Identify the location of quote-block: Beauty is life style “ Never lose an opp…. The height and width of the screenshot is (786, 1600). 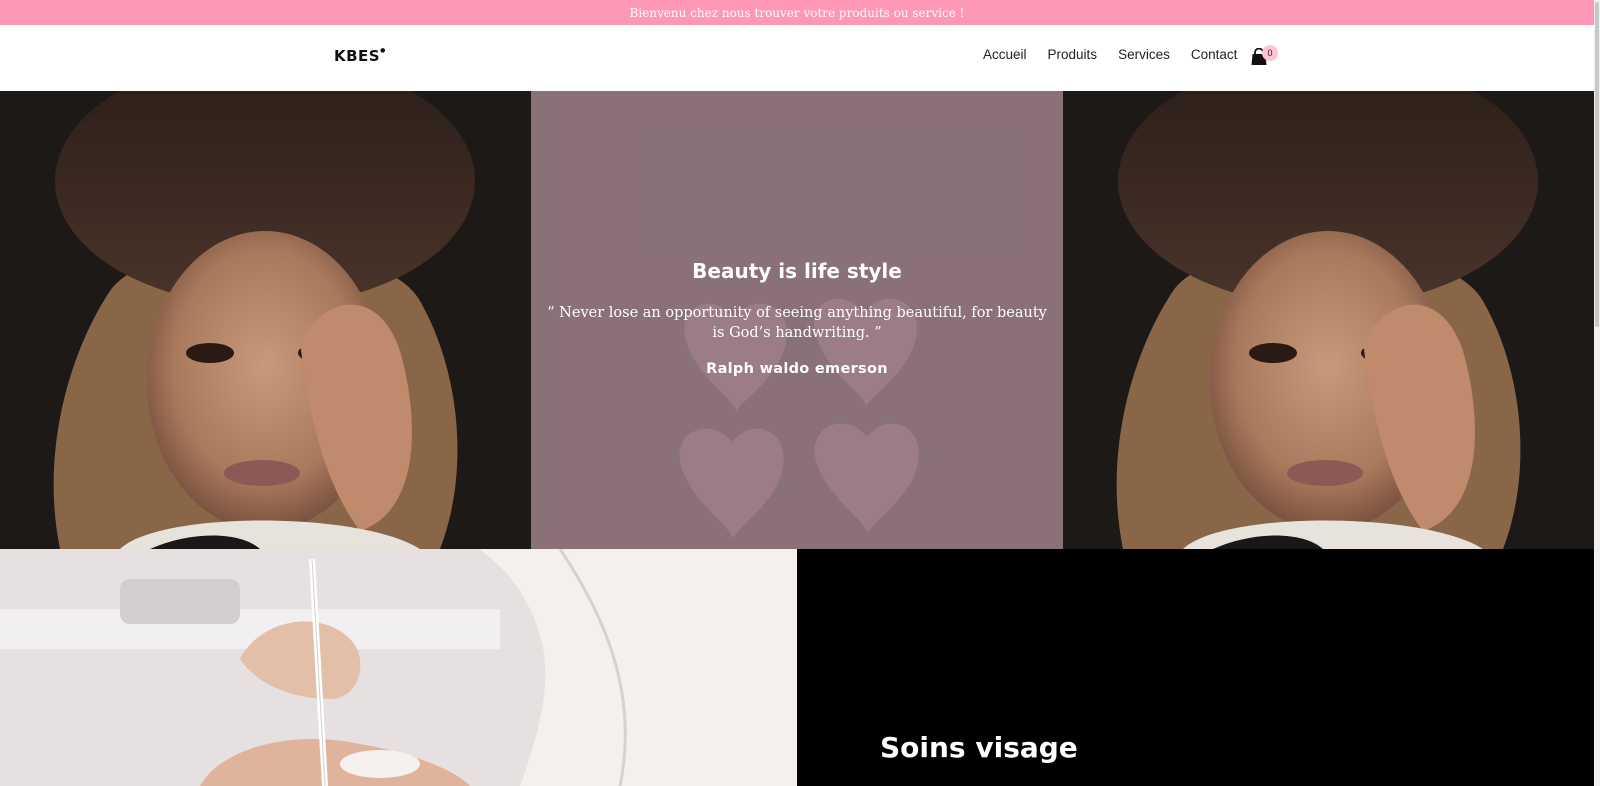
(797, 318).